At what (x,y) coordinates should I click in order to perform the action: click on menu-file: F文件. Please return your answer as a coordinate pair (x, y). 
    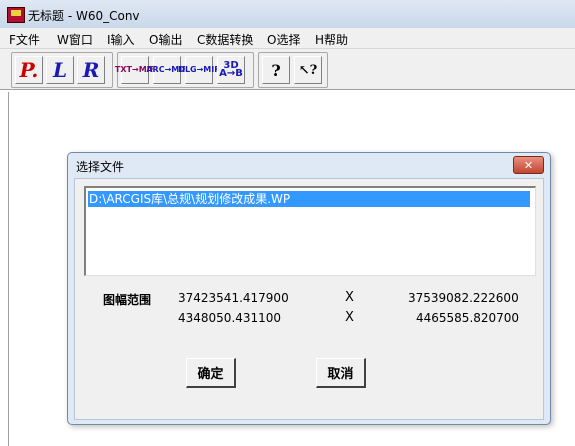
    Looking at the image, I should click on (24, 39).